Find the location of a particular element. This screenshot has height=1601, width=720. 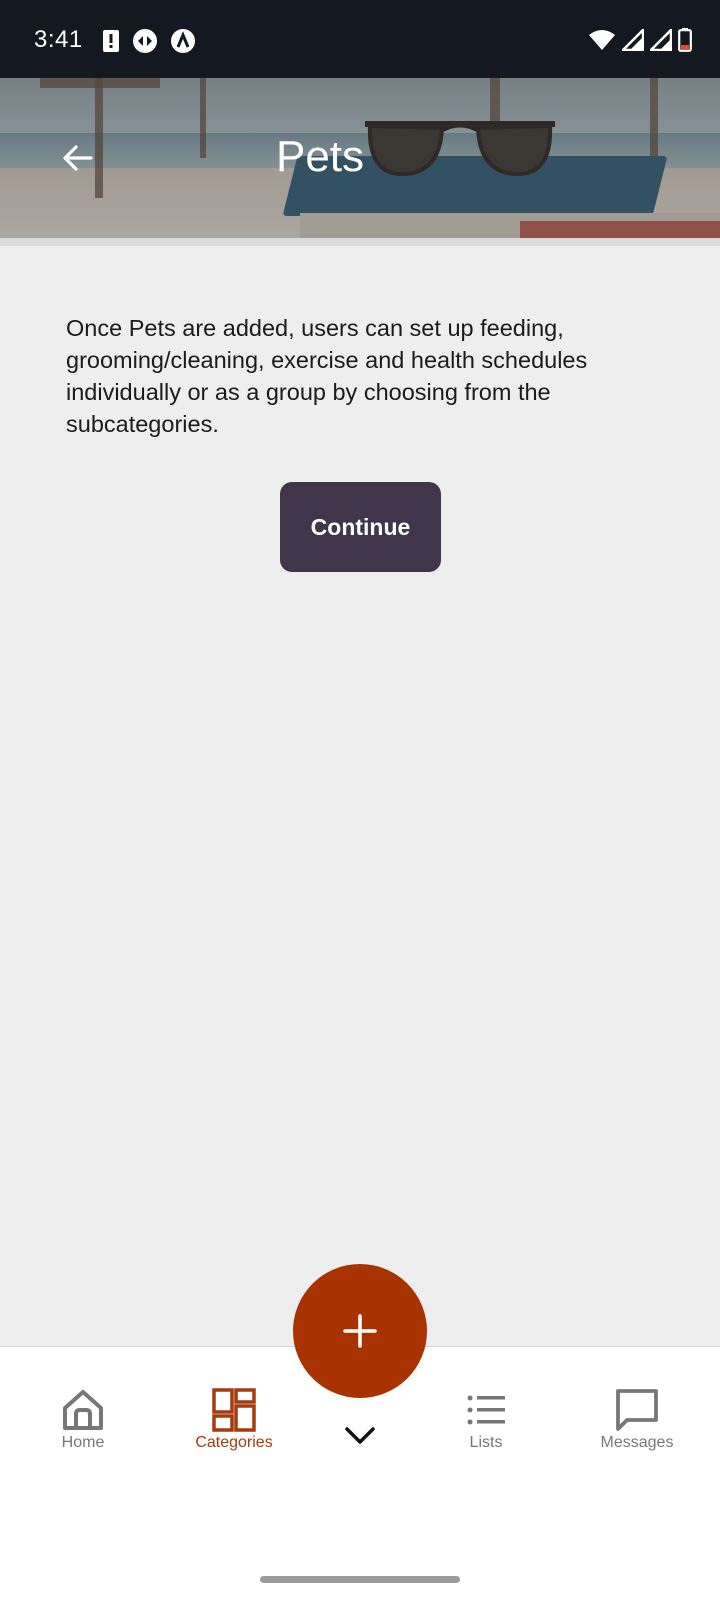

header-divider is located at coordinates (360, 242).